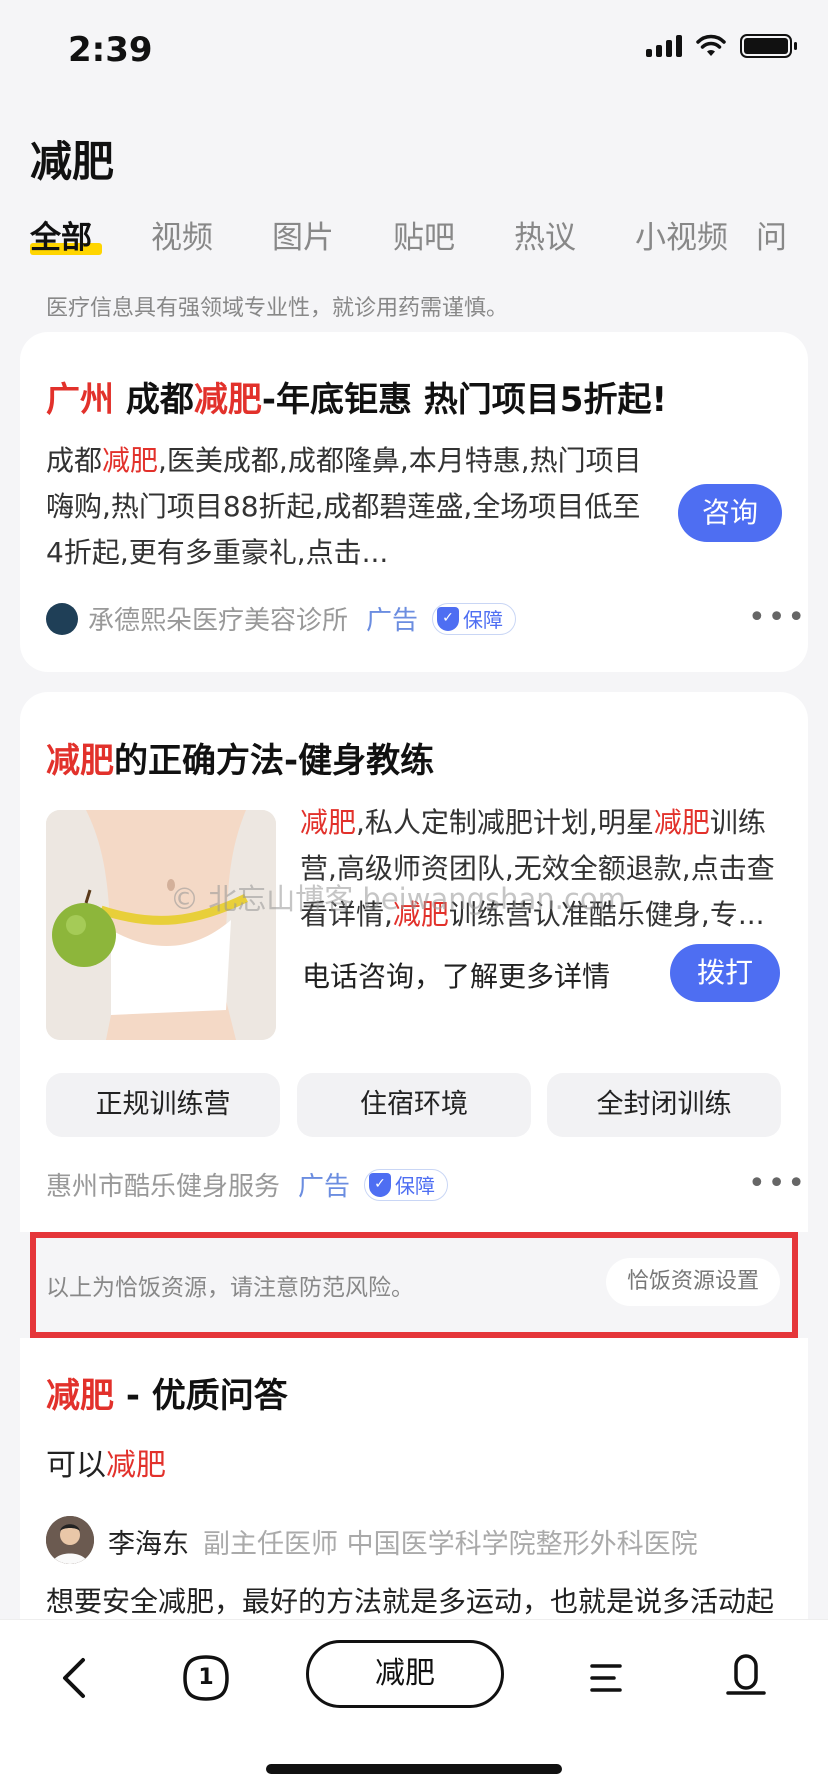  What do you see at coordinates (148, 1544) in the screenshot?
I see `author-name: 李海东` at bounding box center [148, 1544].